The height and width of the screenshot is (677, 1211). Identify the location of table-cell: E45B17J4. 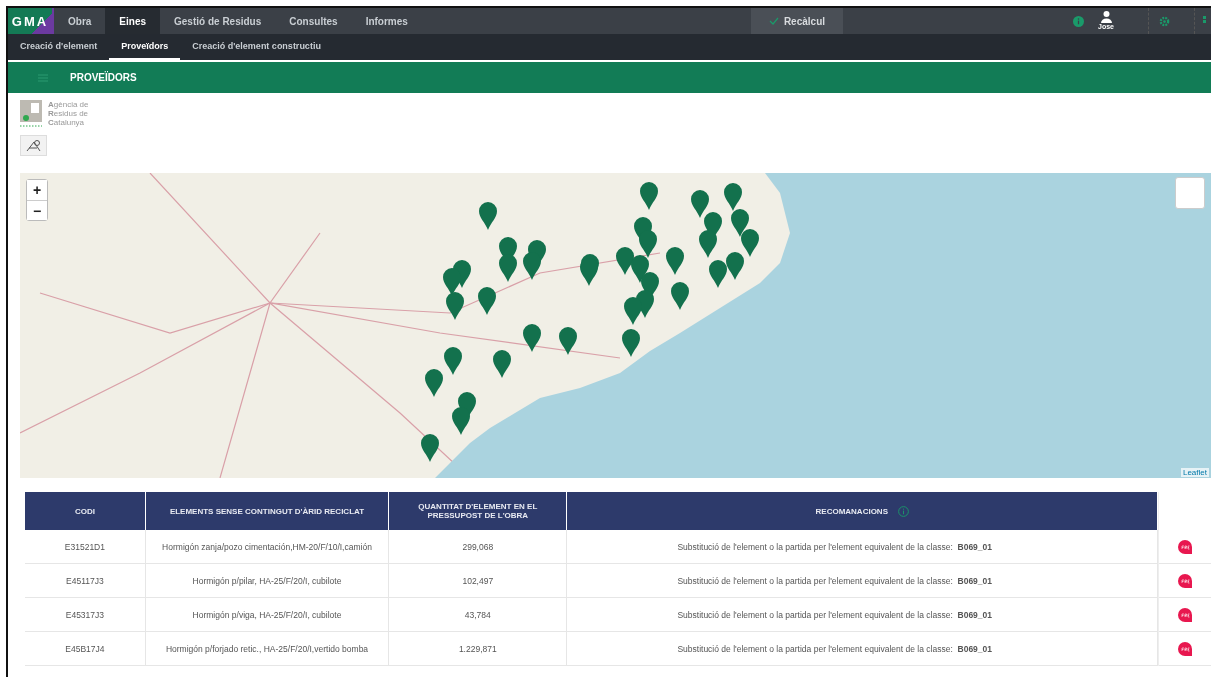
(85, 648).